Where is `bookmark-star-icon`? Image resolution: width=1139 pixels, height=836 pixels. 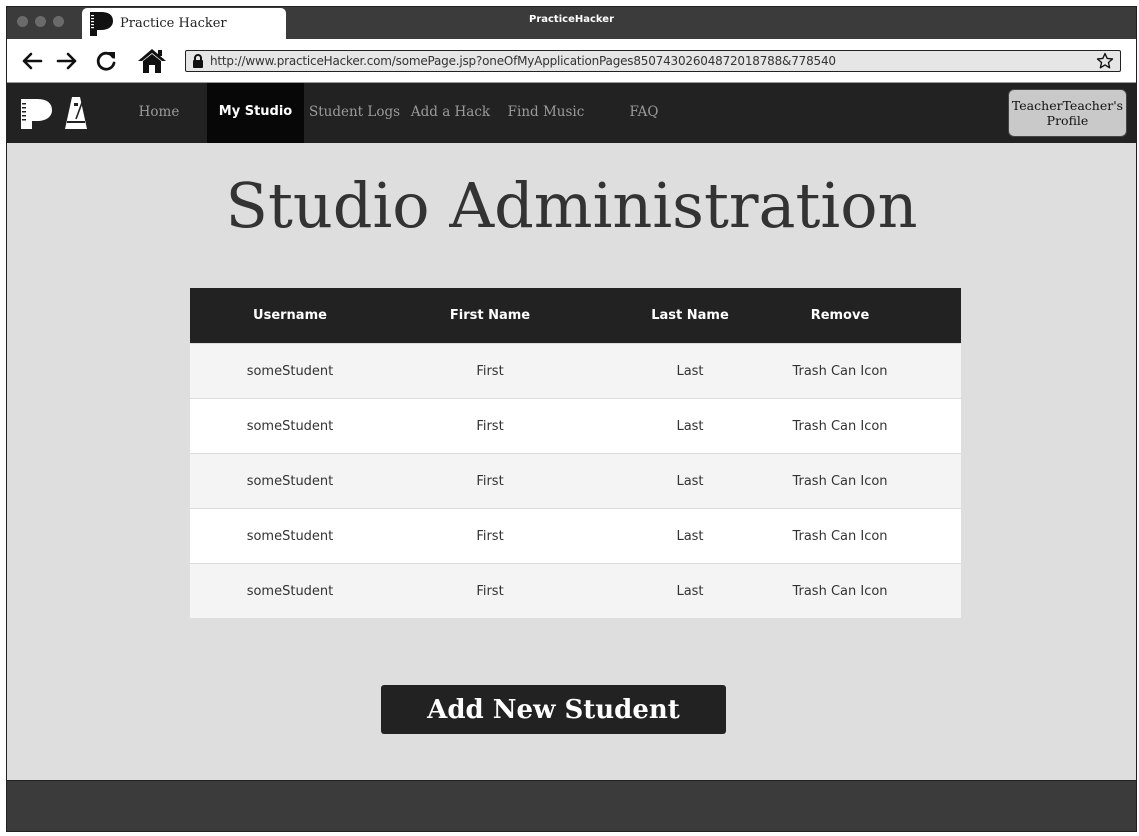
bookmark-star-icon is located at coordinates (1105, 61).